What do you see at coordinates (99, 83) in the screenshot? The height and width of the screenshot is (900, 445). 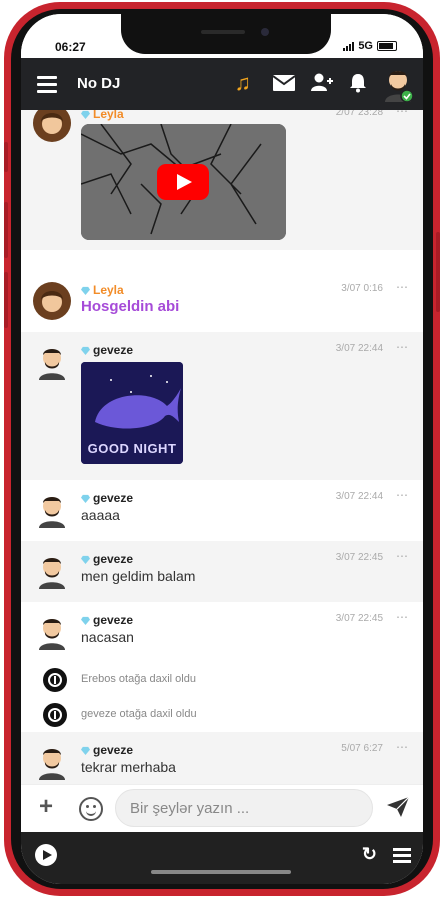 I see `room-title: No DJ` at bounding box center [99, 83].